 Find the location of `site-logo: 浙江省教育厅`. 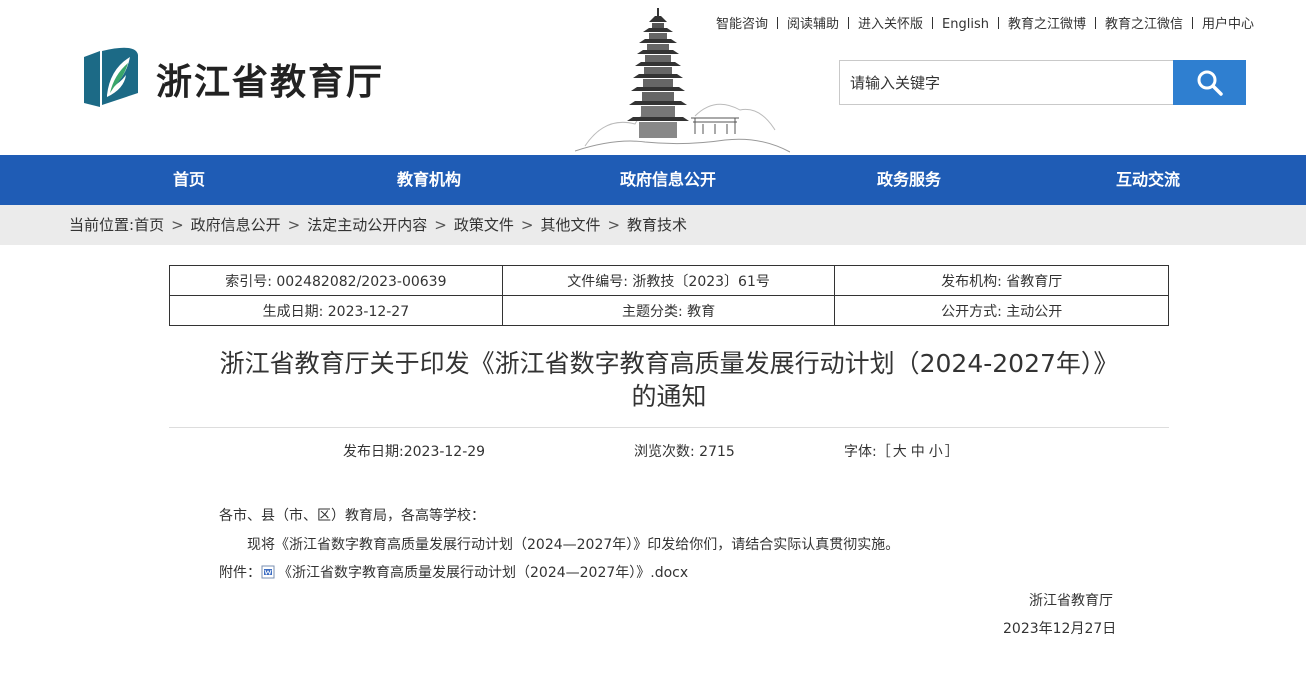

site-logo: 浙江省教育厅 is located at coordinates (240, 78).